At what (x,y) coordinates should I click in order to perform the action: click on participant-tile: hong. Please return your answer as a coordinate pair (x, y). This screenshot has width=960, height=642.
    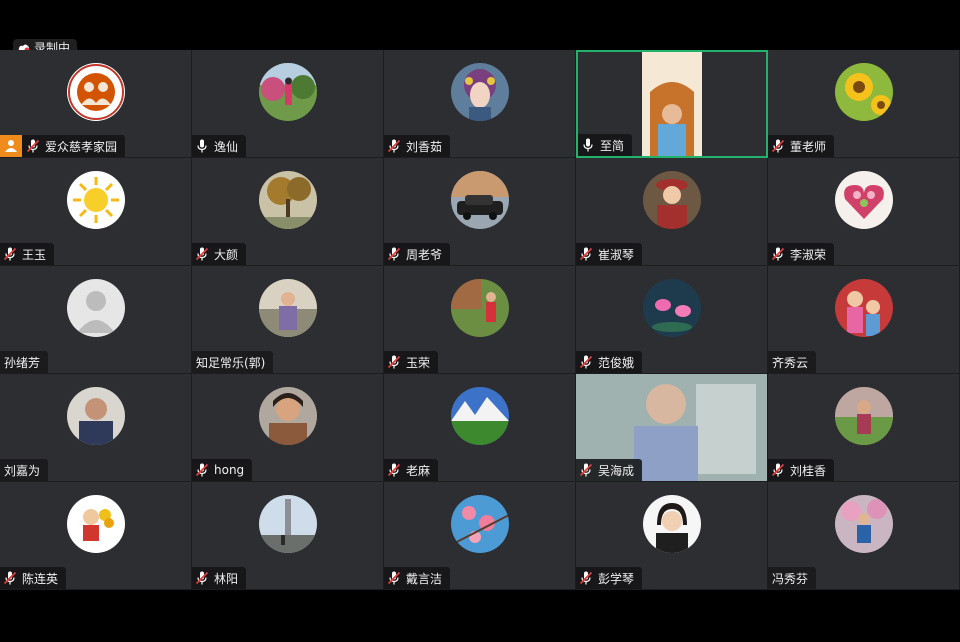
    Looking at the image, I should click on (288, 428).